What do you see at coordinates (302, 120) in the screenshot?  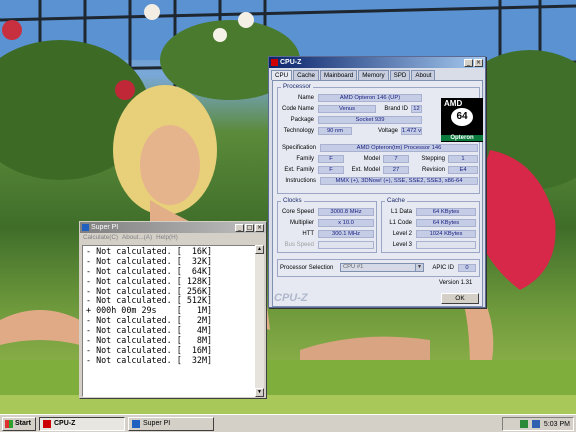 I see `package-label: Package` at bounding box center [302, 120].